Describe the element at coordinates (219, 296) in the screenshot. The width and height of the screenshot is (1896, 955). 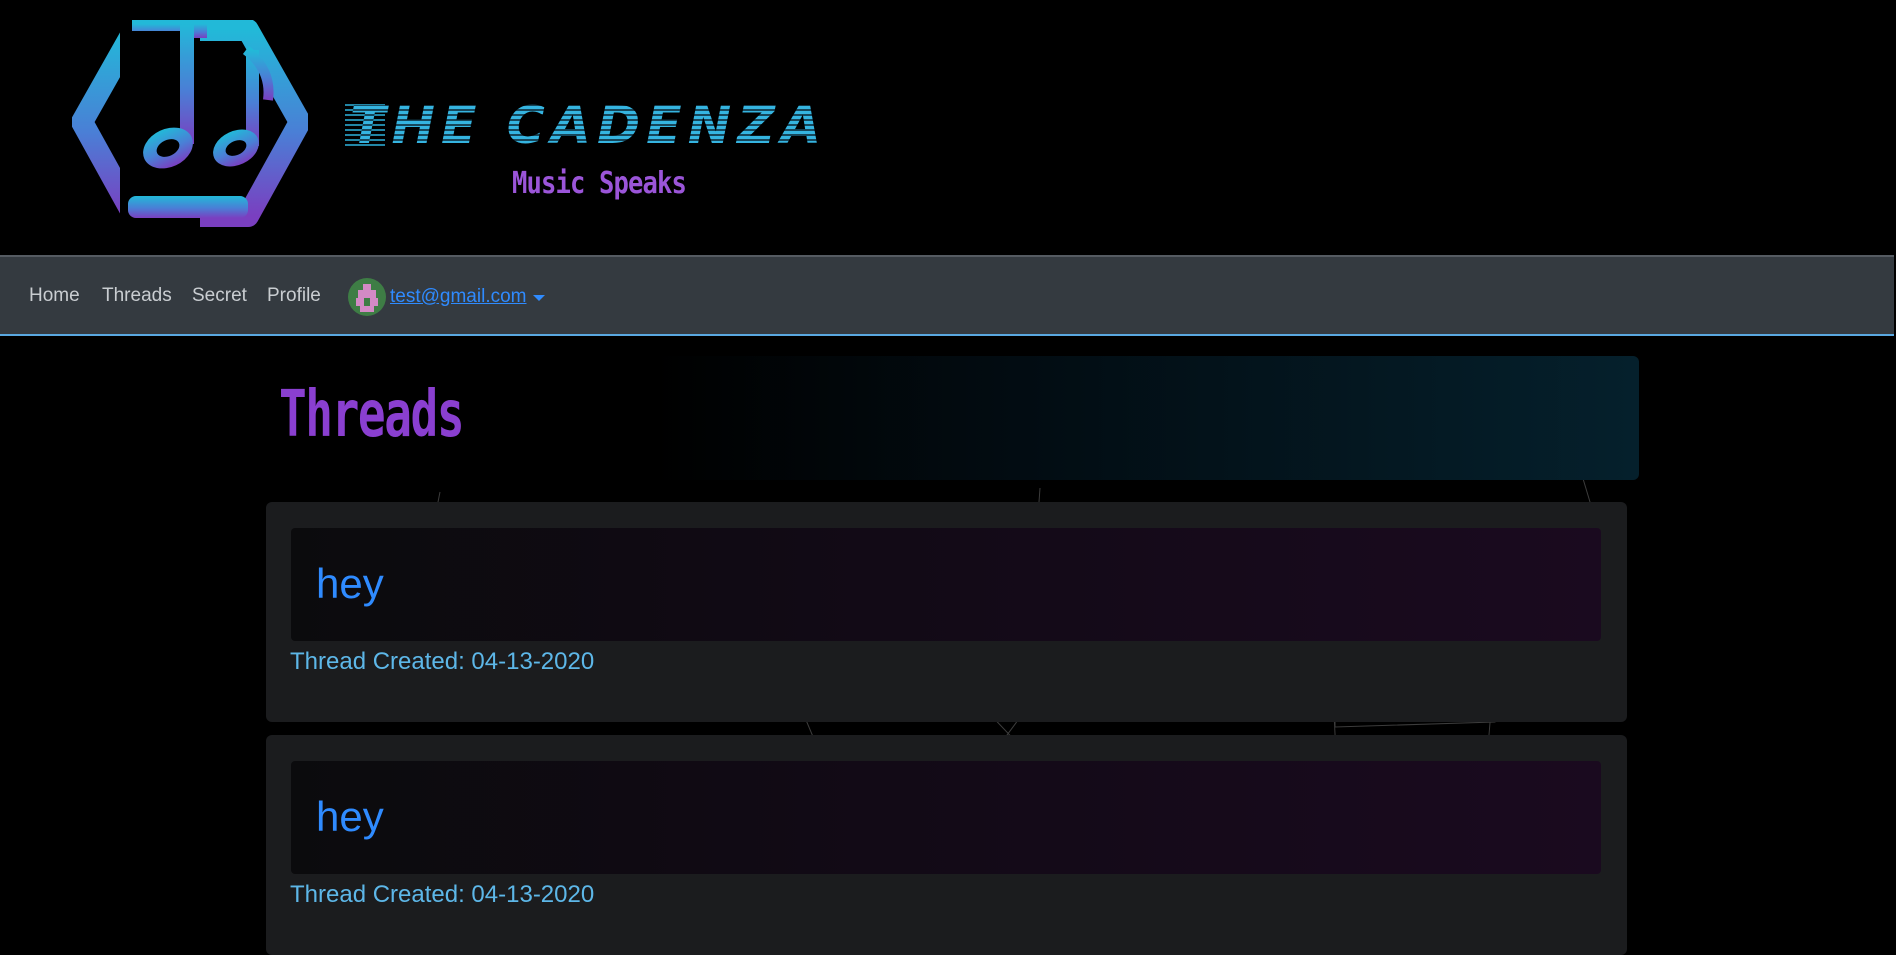
I see `nav-secret-link: Secret` at that location.